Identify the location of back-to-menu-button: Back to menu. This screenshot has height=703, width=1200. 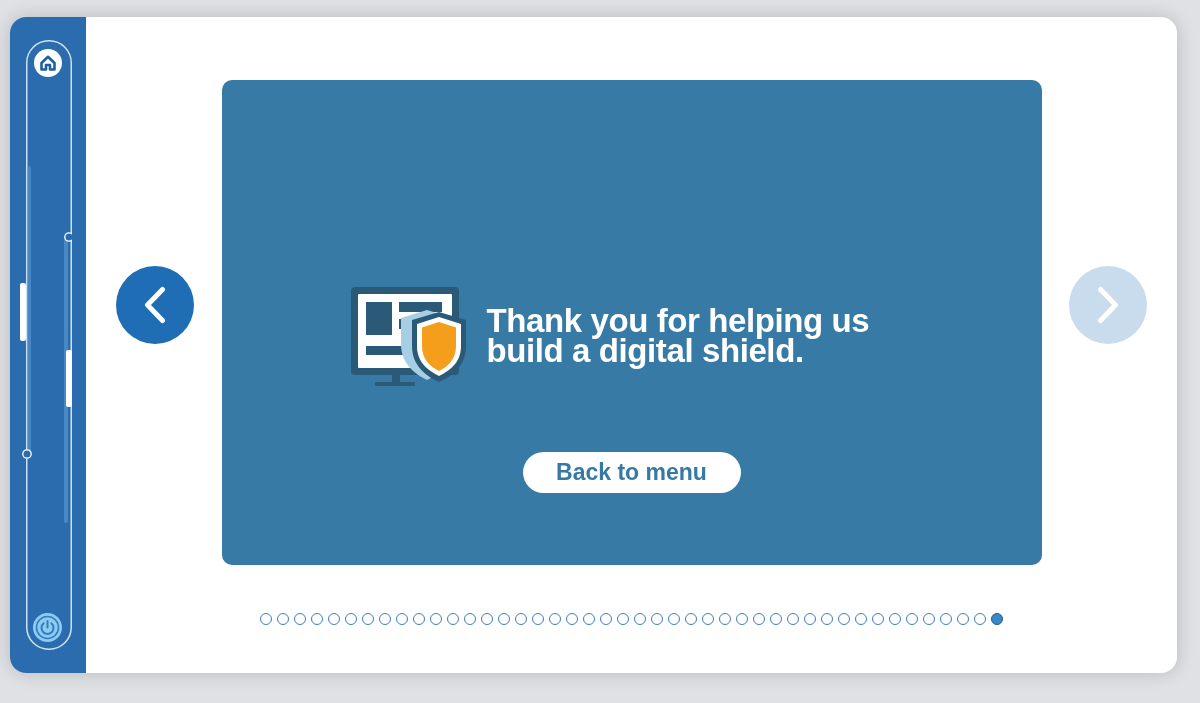
(631, 472).